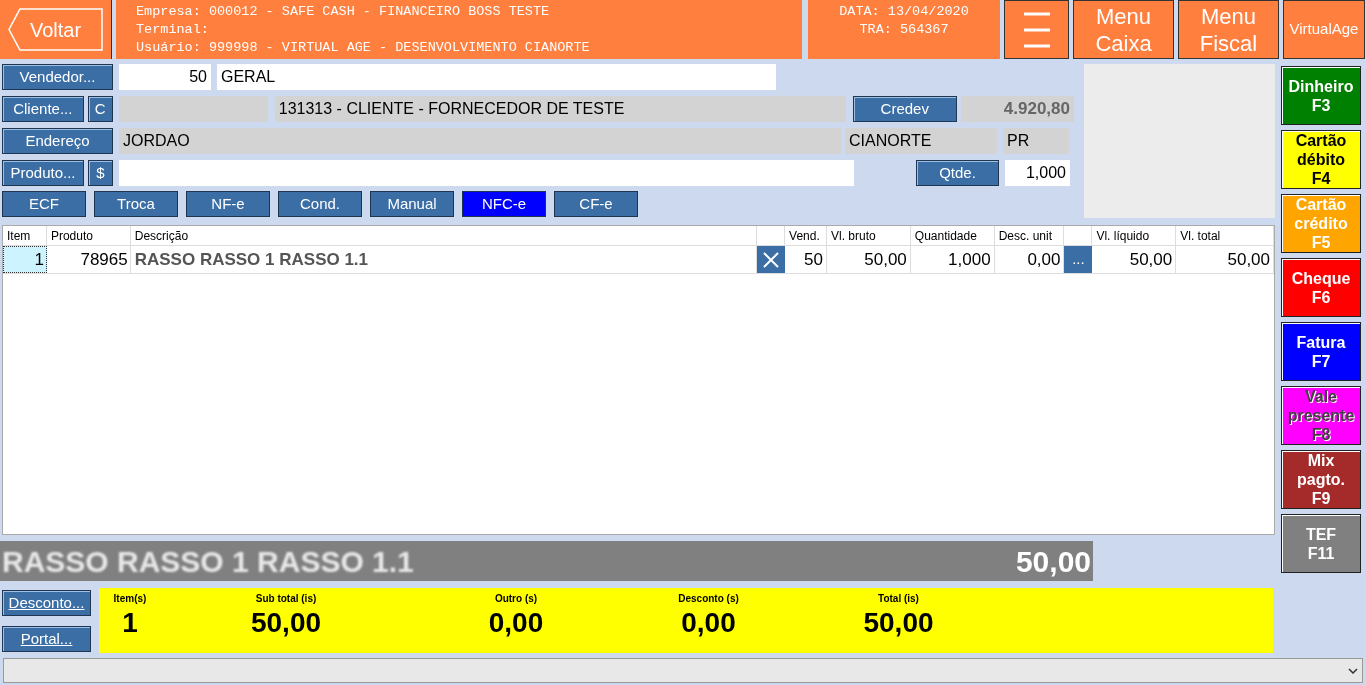 The height and width of the screenshot is (685, 1366). I want to click on table-cell: 78965, so click(88, 259).